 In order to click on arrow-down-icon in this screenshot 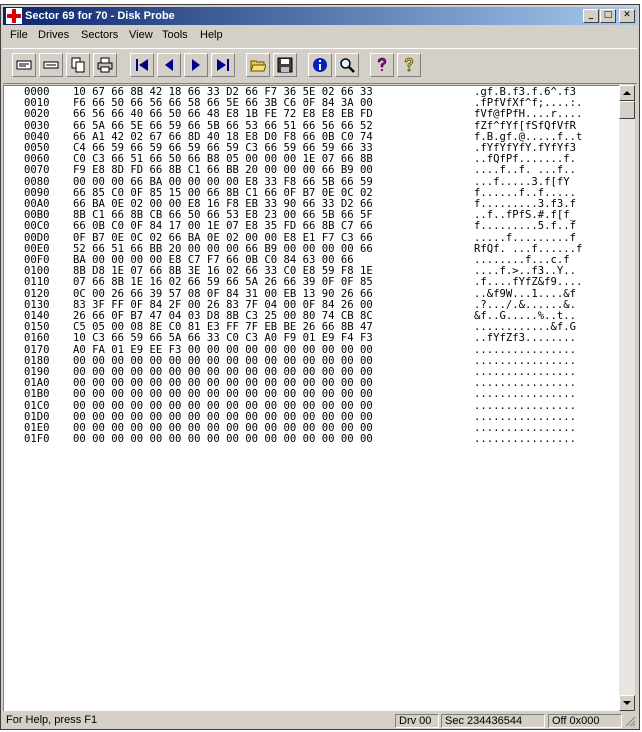, I will do `click(627, 703)`.